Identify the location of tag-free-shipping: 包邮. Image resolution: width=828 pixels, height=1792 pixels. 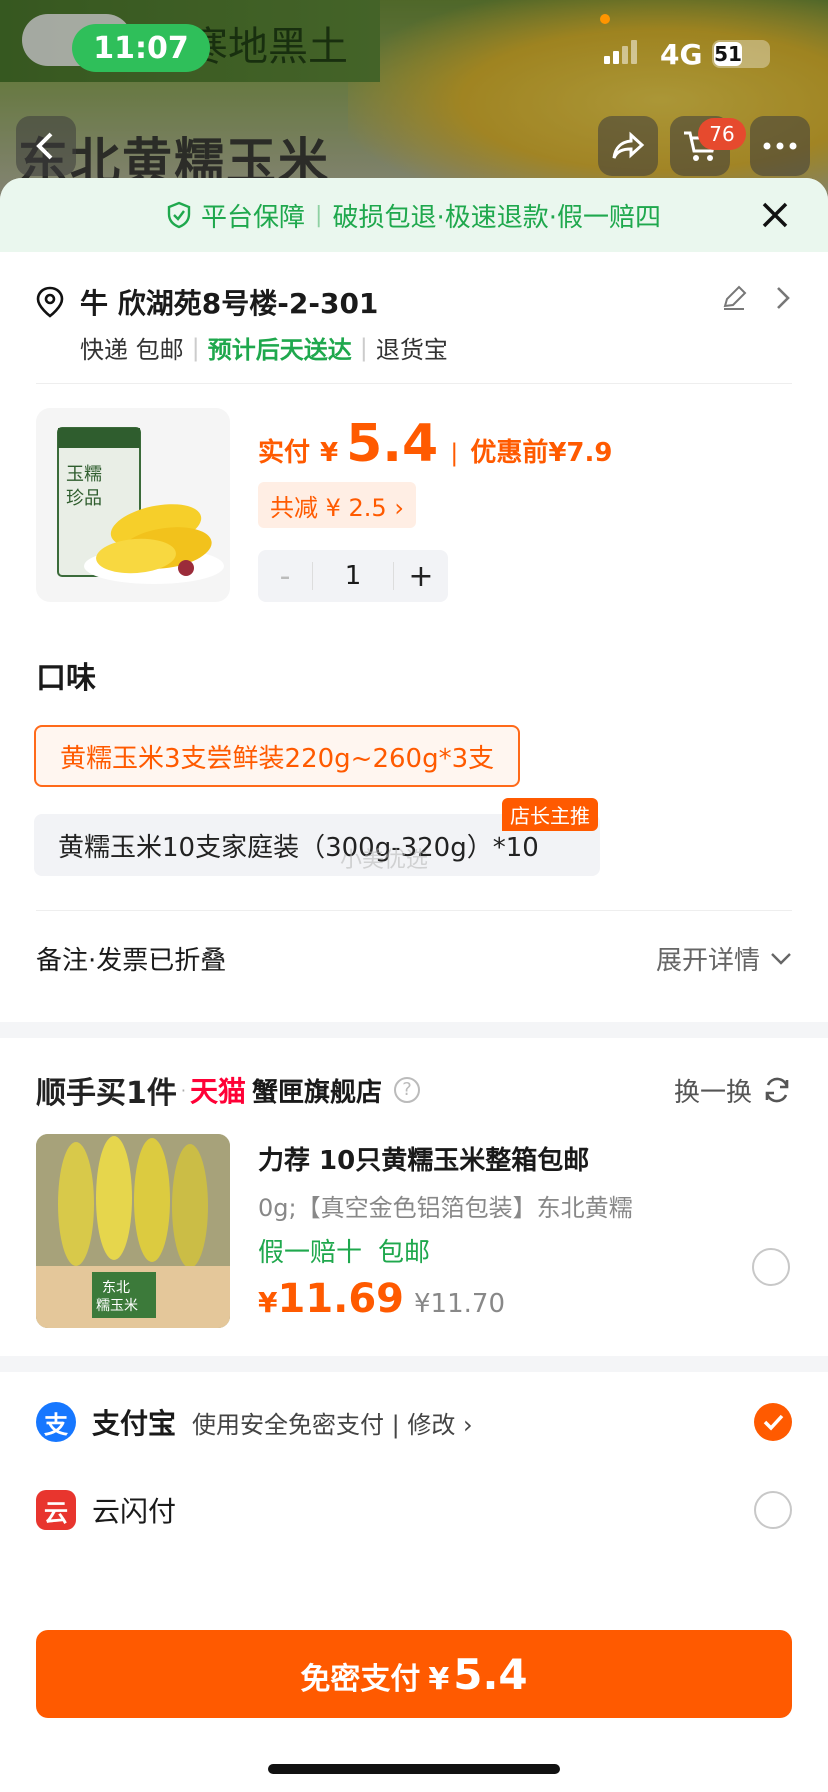
(404, 1253).